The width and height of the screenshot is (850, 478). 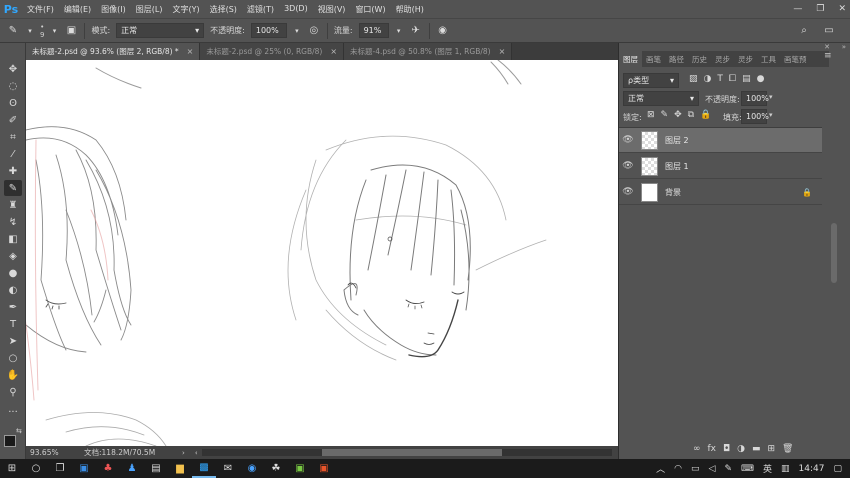 I want to click on menu-item: 帮助(H), so click(x=410, y=9).